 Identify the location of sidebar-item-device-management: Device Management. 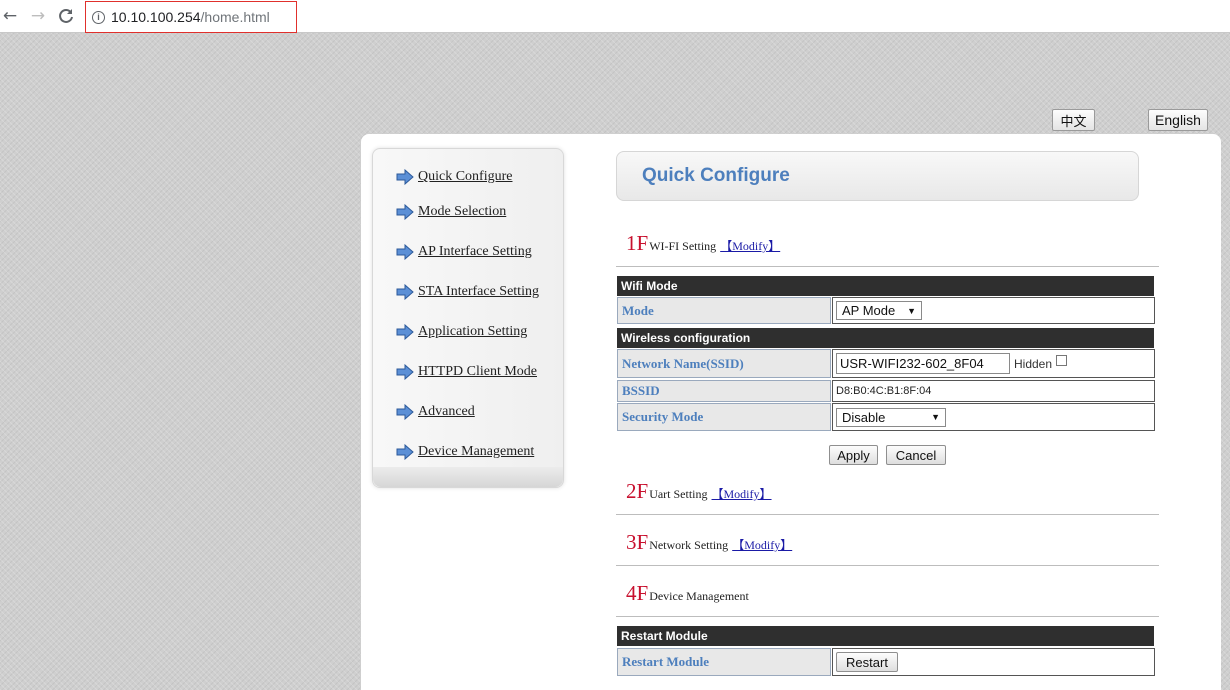
(465, 452).